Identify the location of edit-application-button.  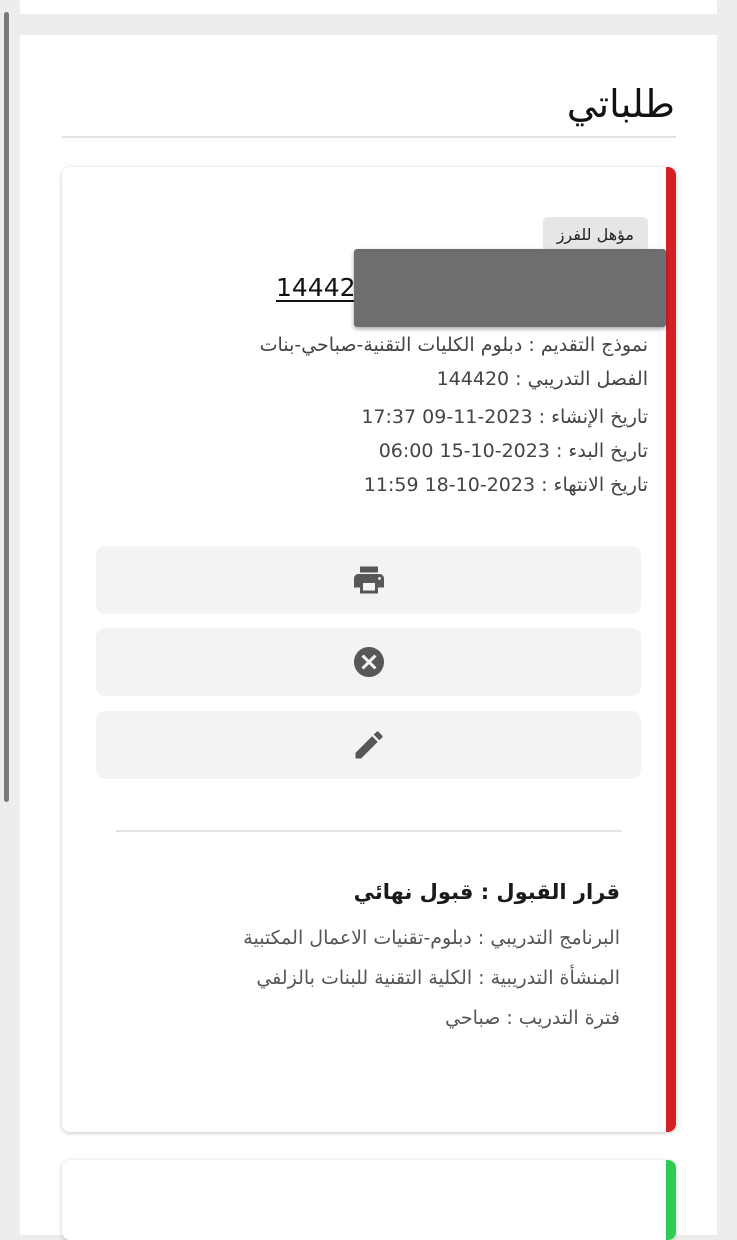
(368, 745).